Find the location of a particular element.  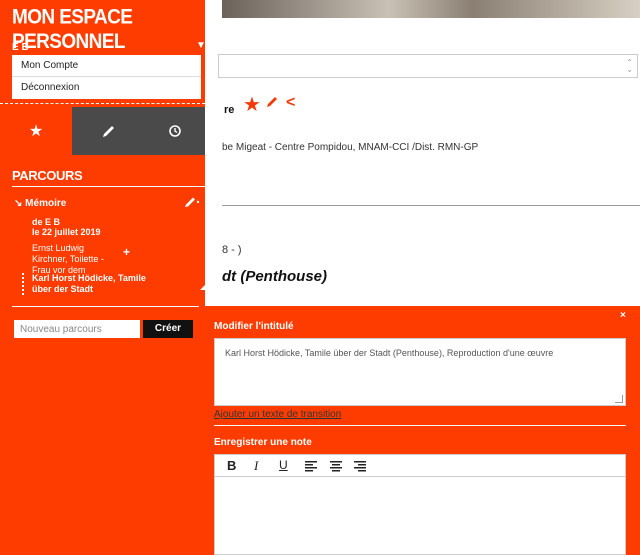

chevron-down-icon: ▼ is located at coordinates (201, 45).